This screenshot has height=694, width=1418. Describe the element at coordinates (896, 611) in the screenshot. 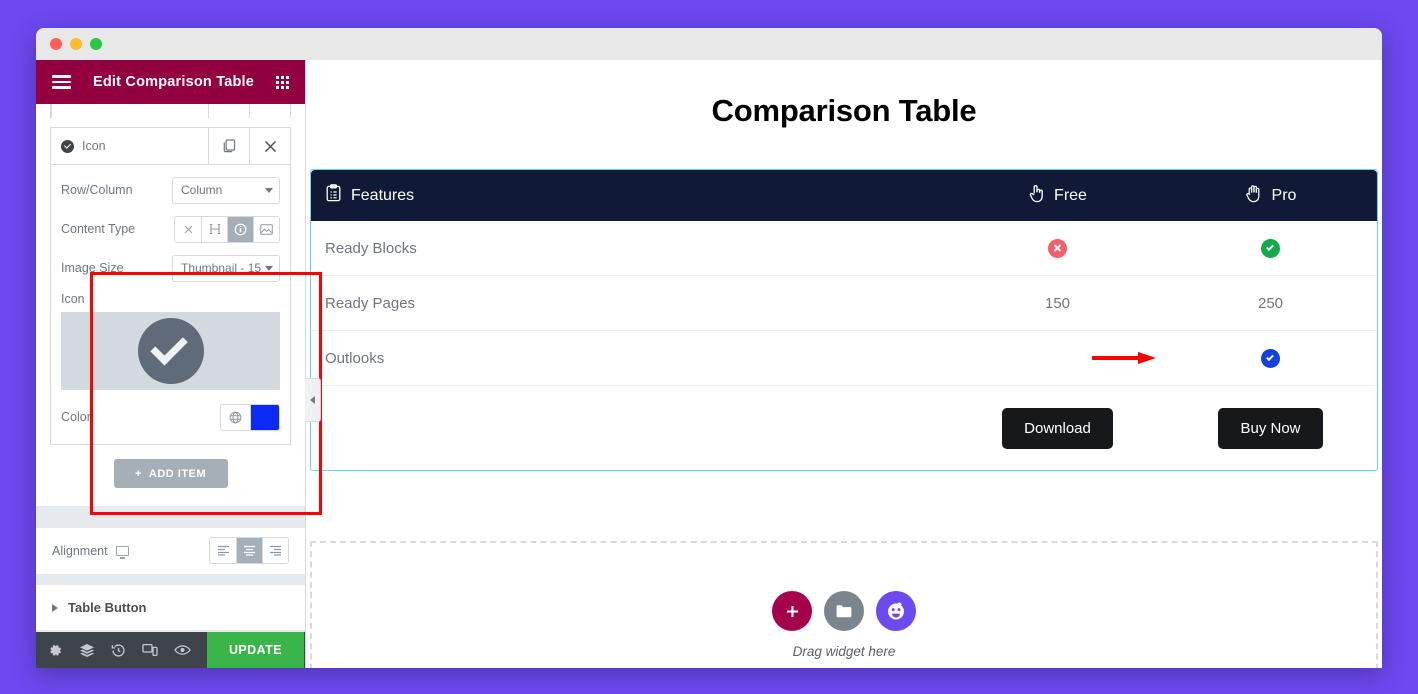

I see `ai-widget-button` at that location.